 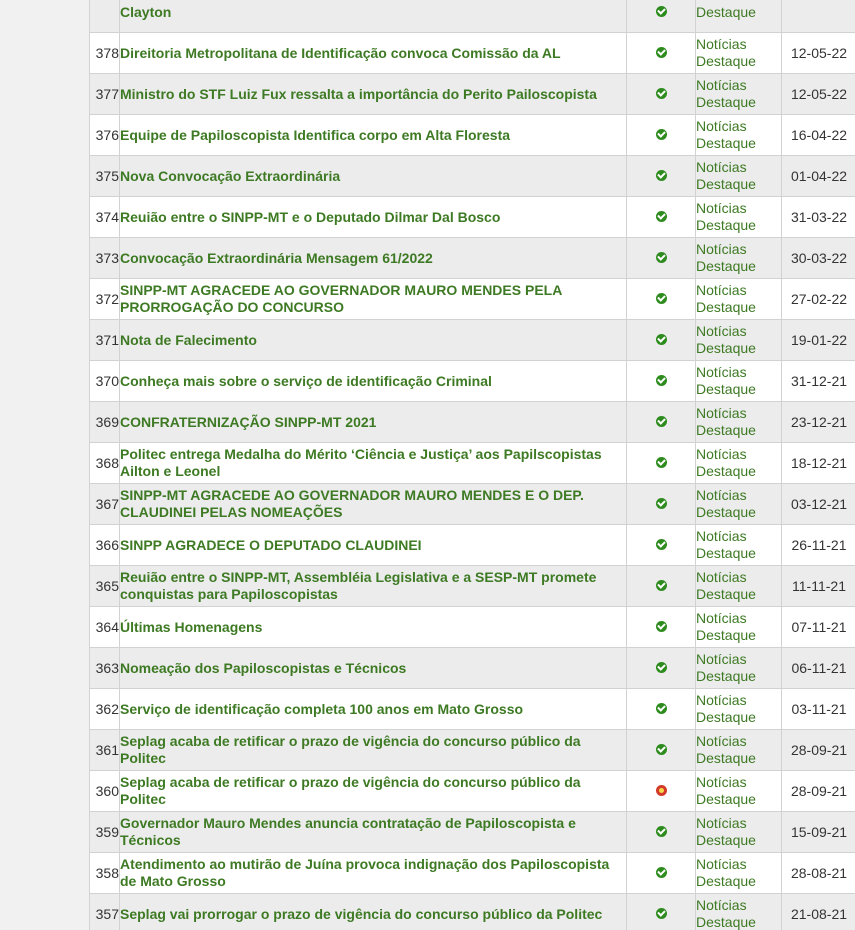 I want to click on news-title-link: Clayton, so click(x=373, y=12).